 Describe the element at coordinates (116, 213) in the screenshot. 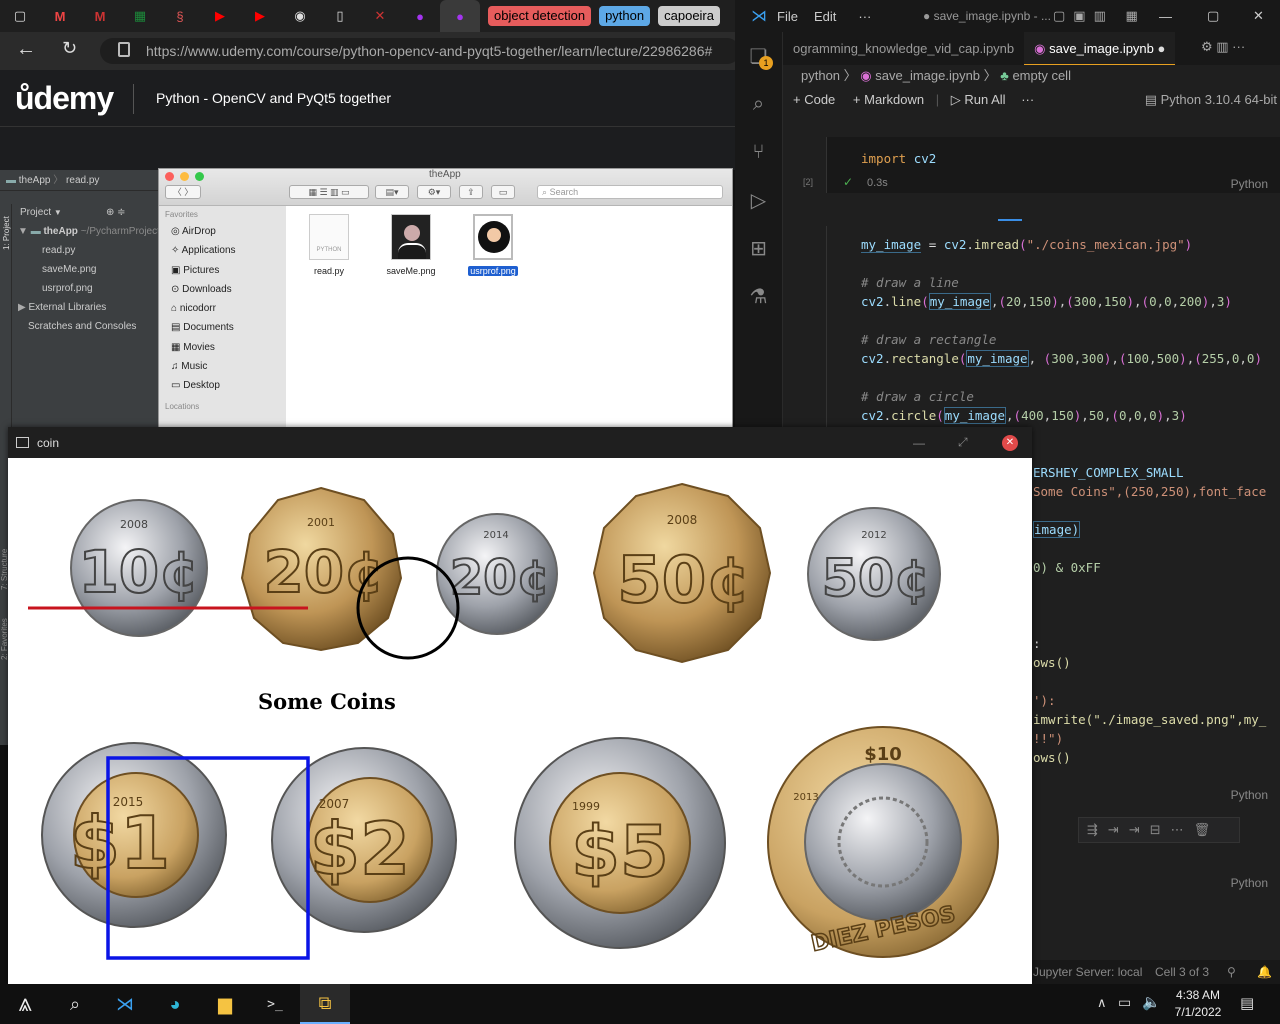

I see `settings-icon: ⊕ ≑` at that location.